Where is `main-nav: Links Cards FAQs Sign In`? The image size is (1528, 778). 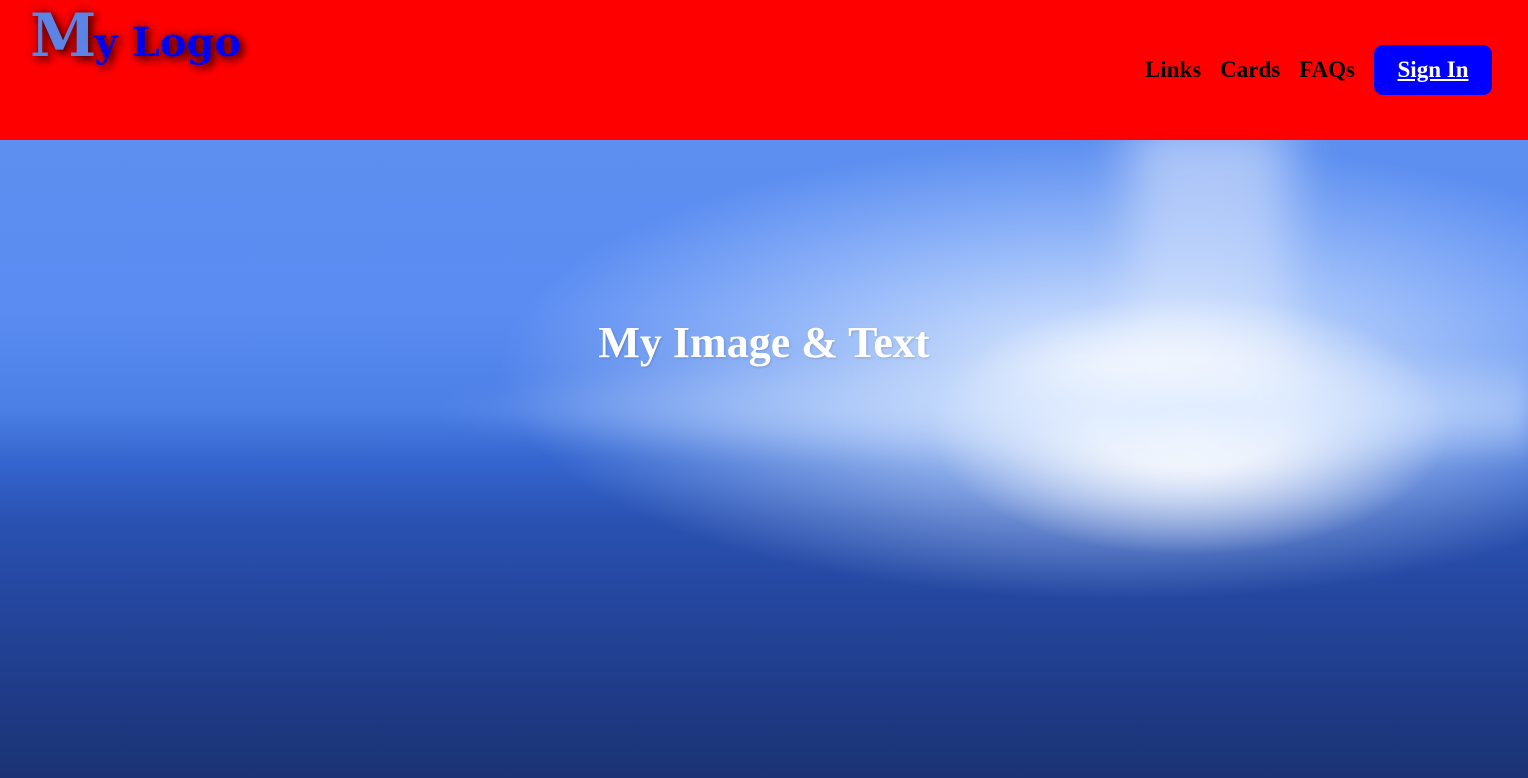 main-nav: Links Cards FAQs Sign In is located at coordinates (1318, 70).